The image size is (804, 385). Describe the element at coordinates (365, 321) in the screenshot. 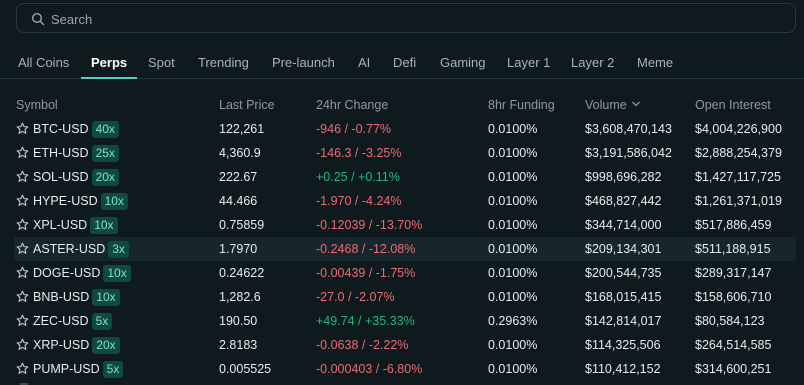

I see `change-cell: +49.74 / +35.33%` at that location.